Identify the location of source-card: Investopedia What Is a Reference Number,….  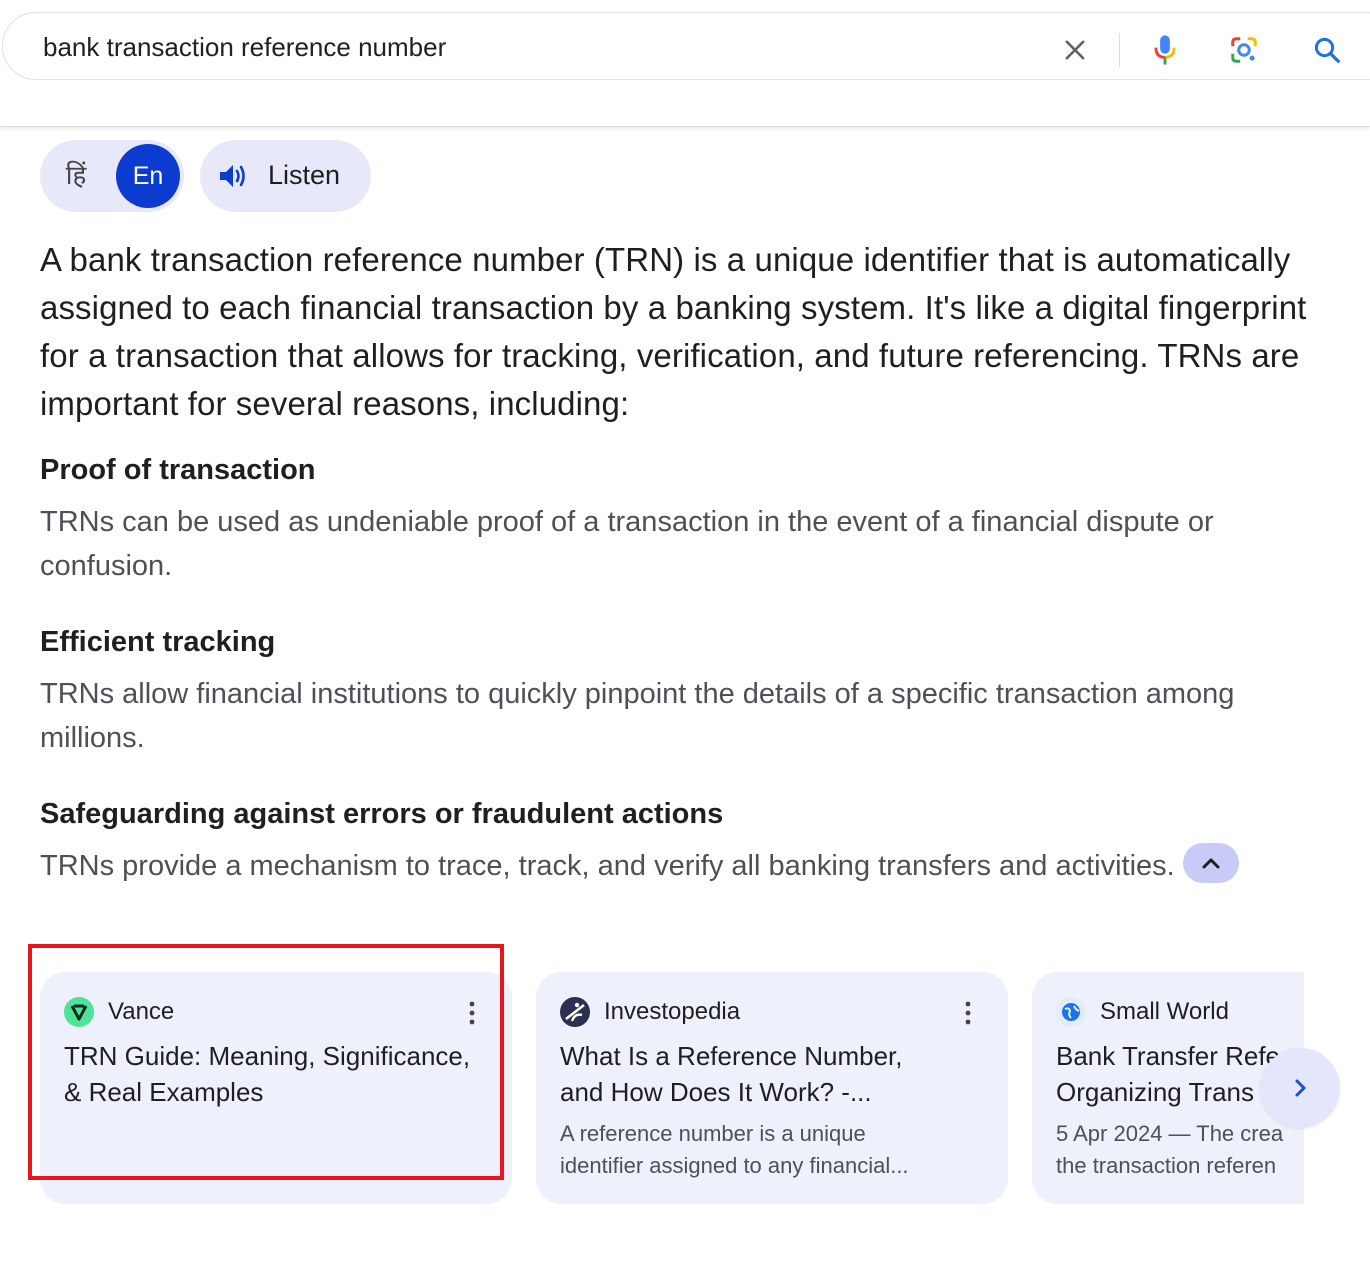
(772, 1088).